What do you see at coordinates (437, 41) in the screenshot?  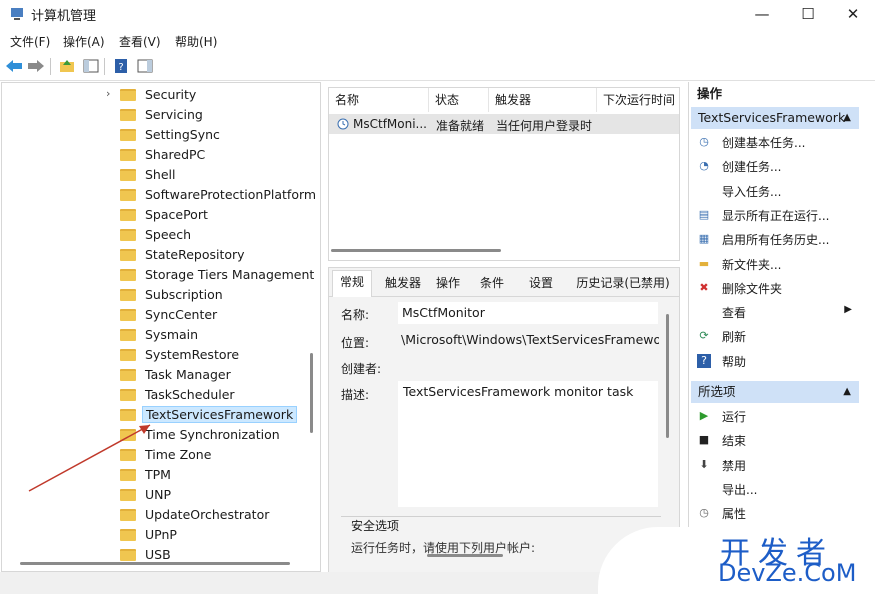 I see `menu-bar: 文件(F) 操作(A) 查看(V) 帮助(H)` at bounding box center [437, 41].